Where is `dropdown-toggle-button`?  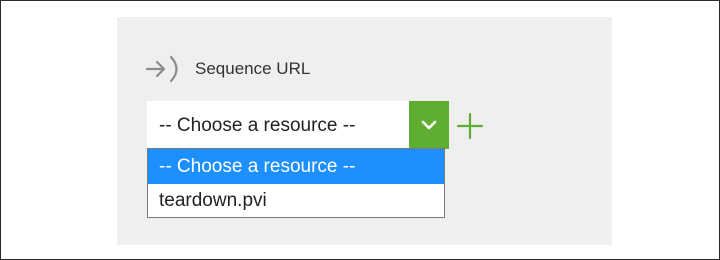 dropdown-toggle-button is located at coordinates (429, 125).